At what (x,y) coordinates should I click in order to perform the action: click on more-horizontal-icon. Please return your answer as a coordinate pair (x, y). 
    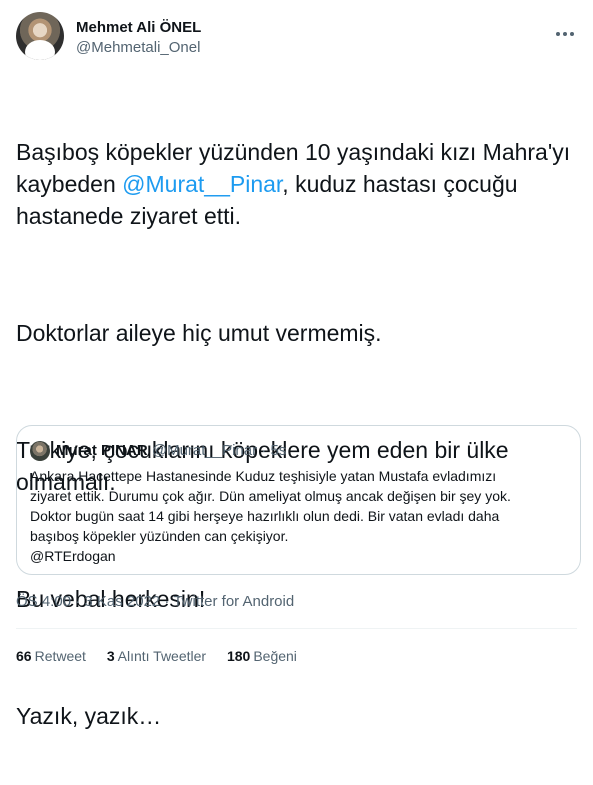
    Looking at the image, I should click on (565, 34).